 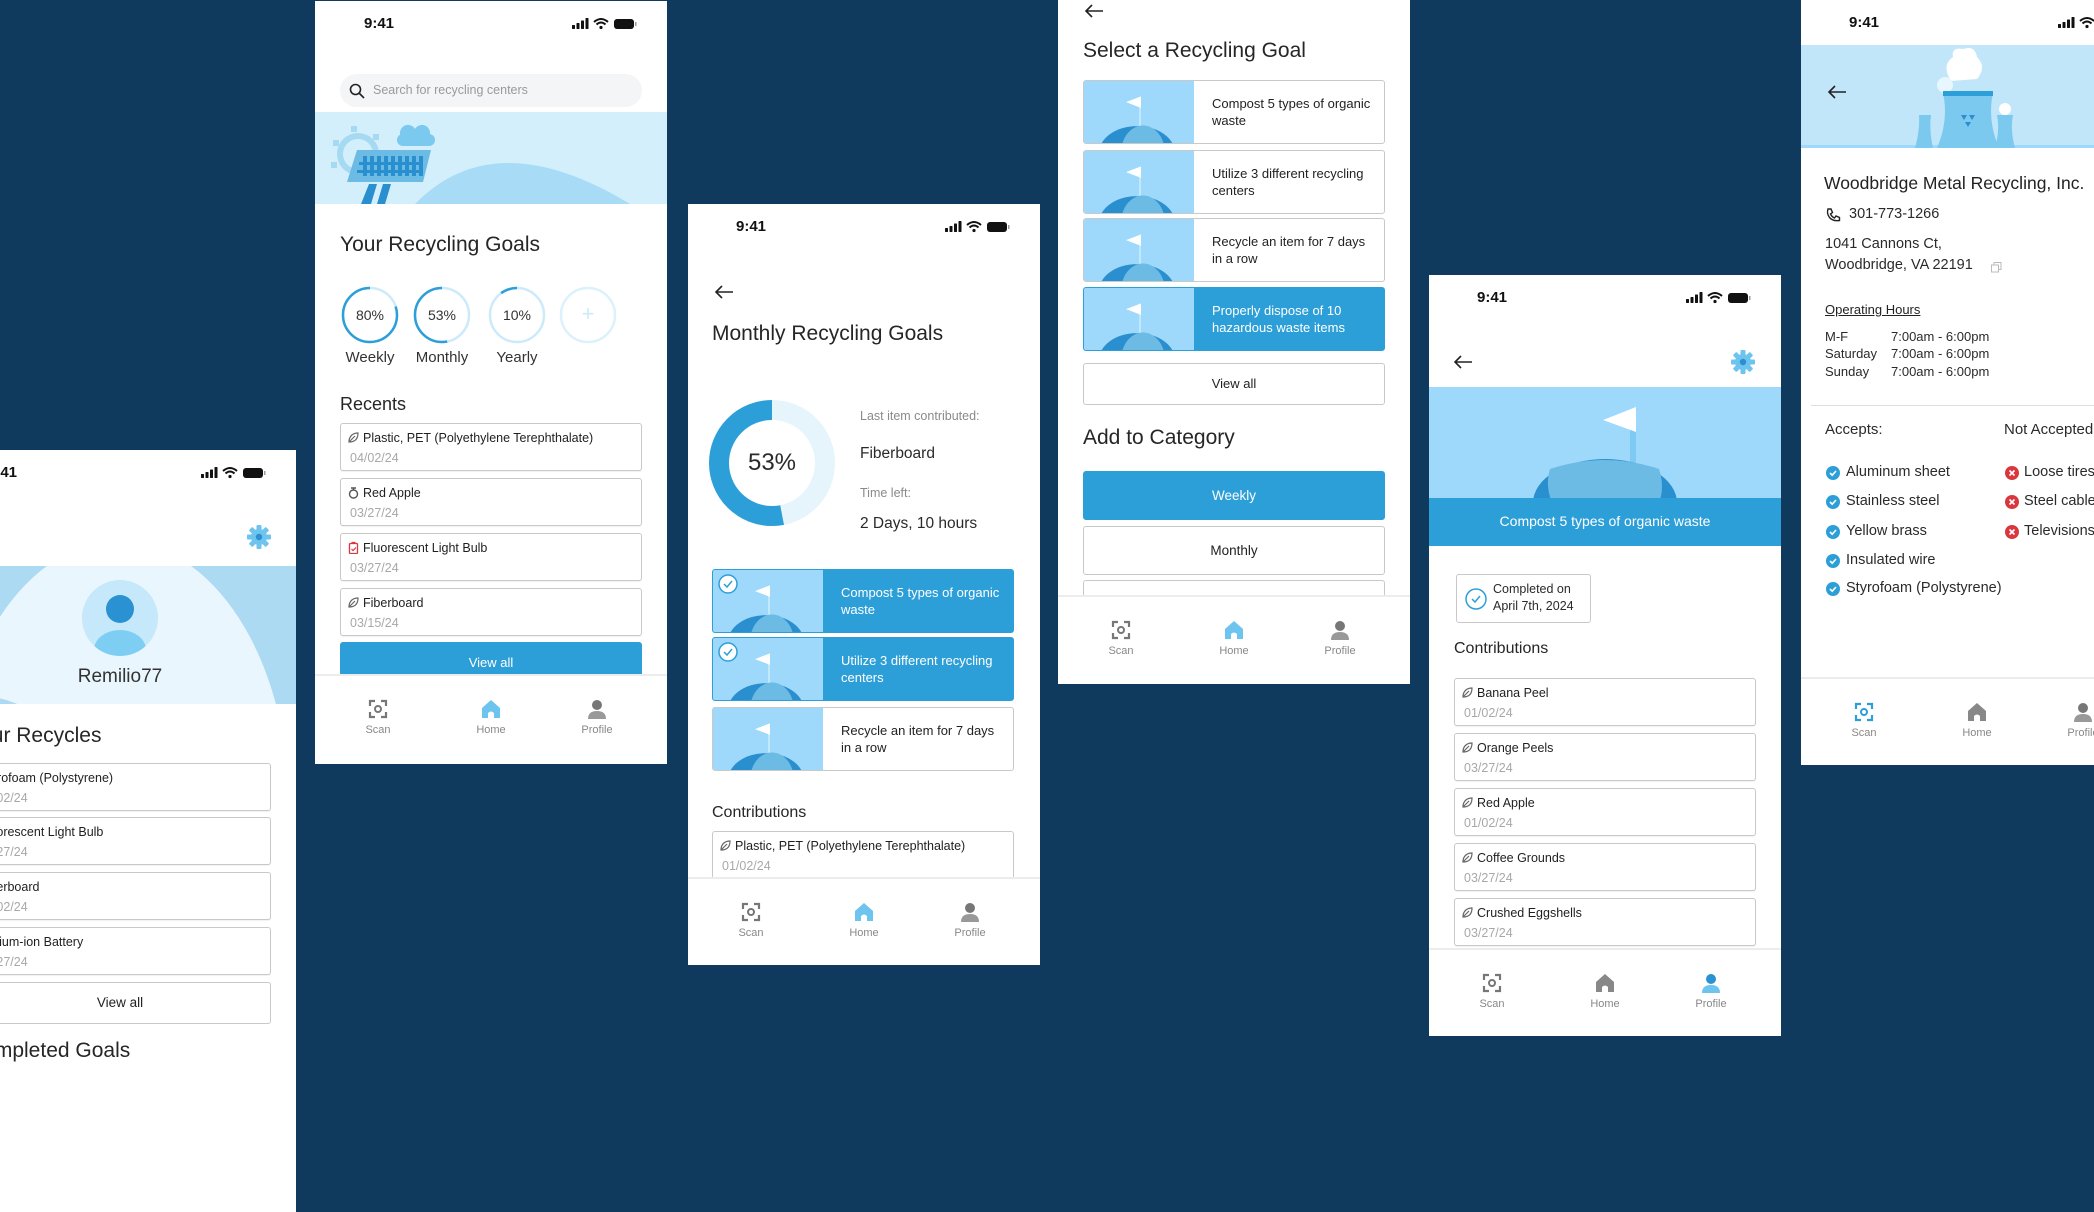 What do you see at coordinates (370, 357) in the screenshot?
I see `goal-label: Weekly` at bounding box center [370, 357].